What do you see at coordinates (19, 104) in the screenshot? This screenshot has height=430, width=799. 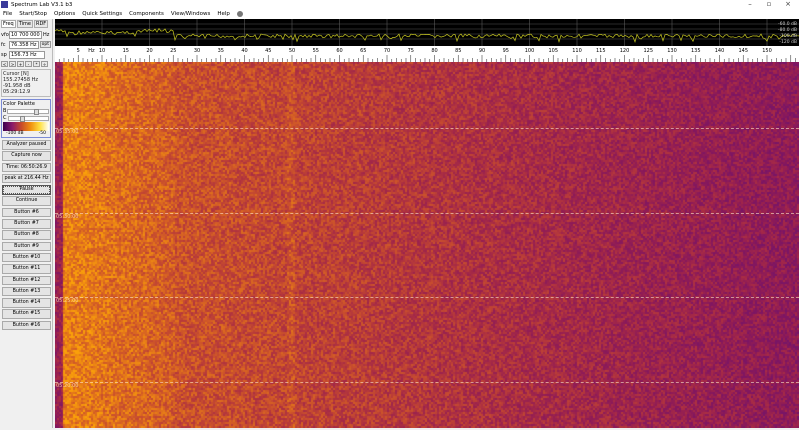 I see `palette-title: Color Palette` at bounding box center [19, 104].